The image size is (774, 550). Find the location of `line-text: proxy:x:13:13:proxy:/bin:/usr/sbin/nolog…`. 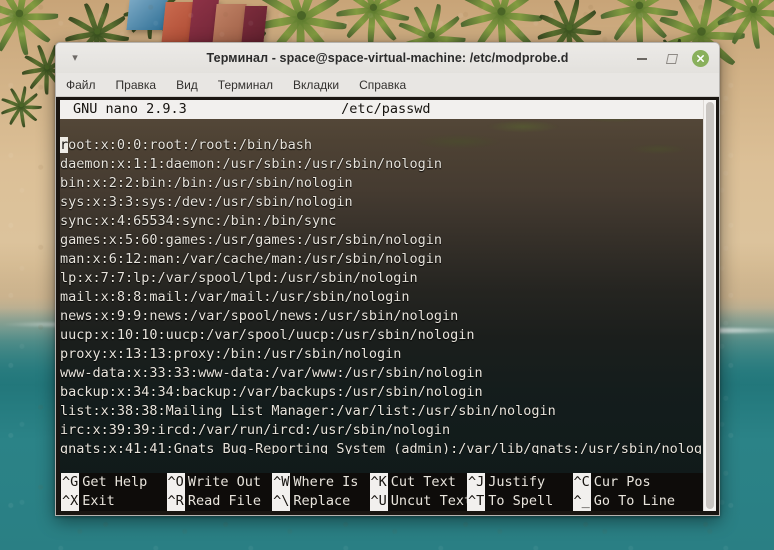

line-text: proxy:x:13:13:proxy:/bin:/usr/sbin/nolog… is located at coordinates (231, 354).